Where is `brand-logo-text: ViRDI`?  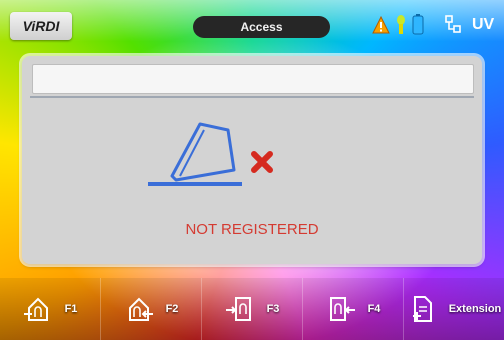 brand-logo-text: ViRDI is located at coordinates (41, 26).